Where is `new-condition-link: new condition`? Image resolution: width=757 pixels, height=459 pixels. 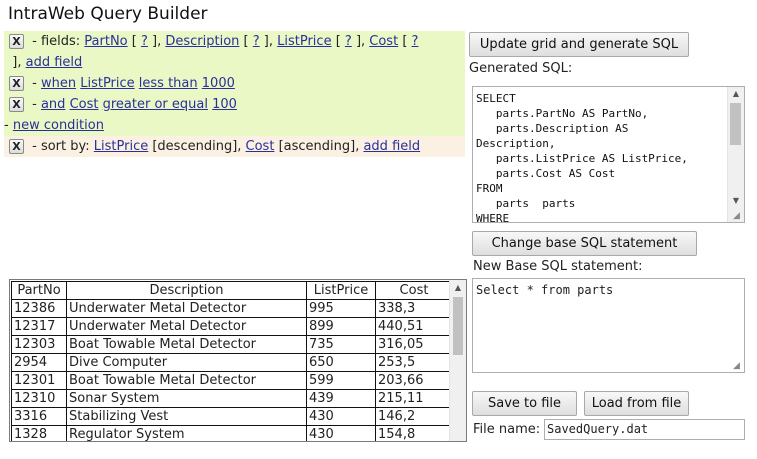
new-condition-link: new condition is located at coordinates (58, 125).